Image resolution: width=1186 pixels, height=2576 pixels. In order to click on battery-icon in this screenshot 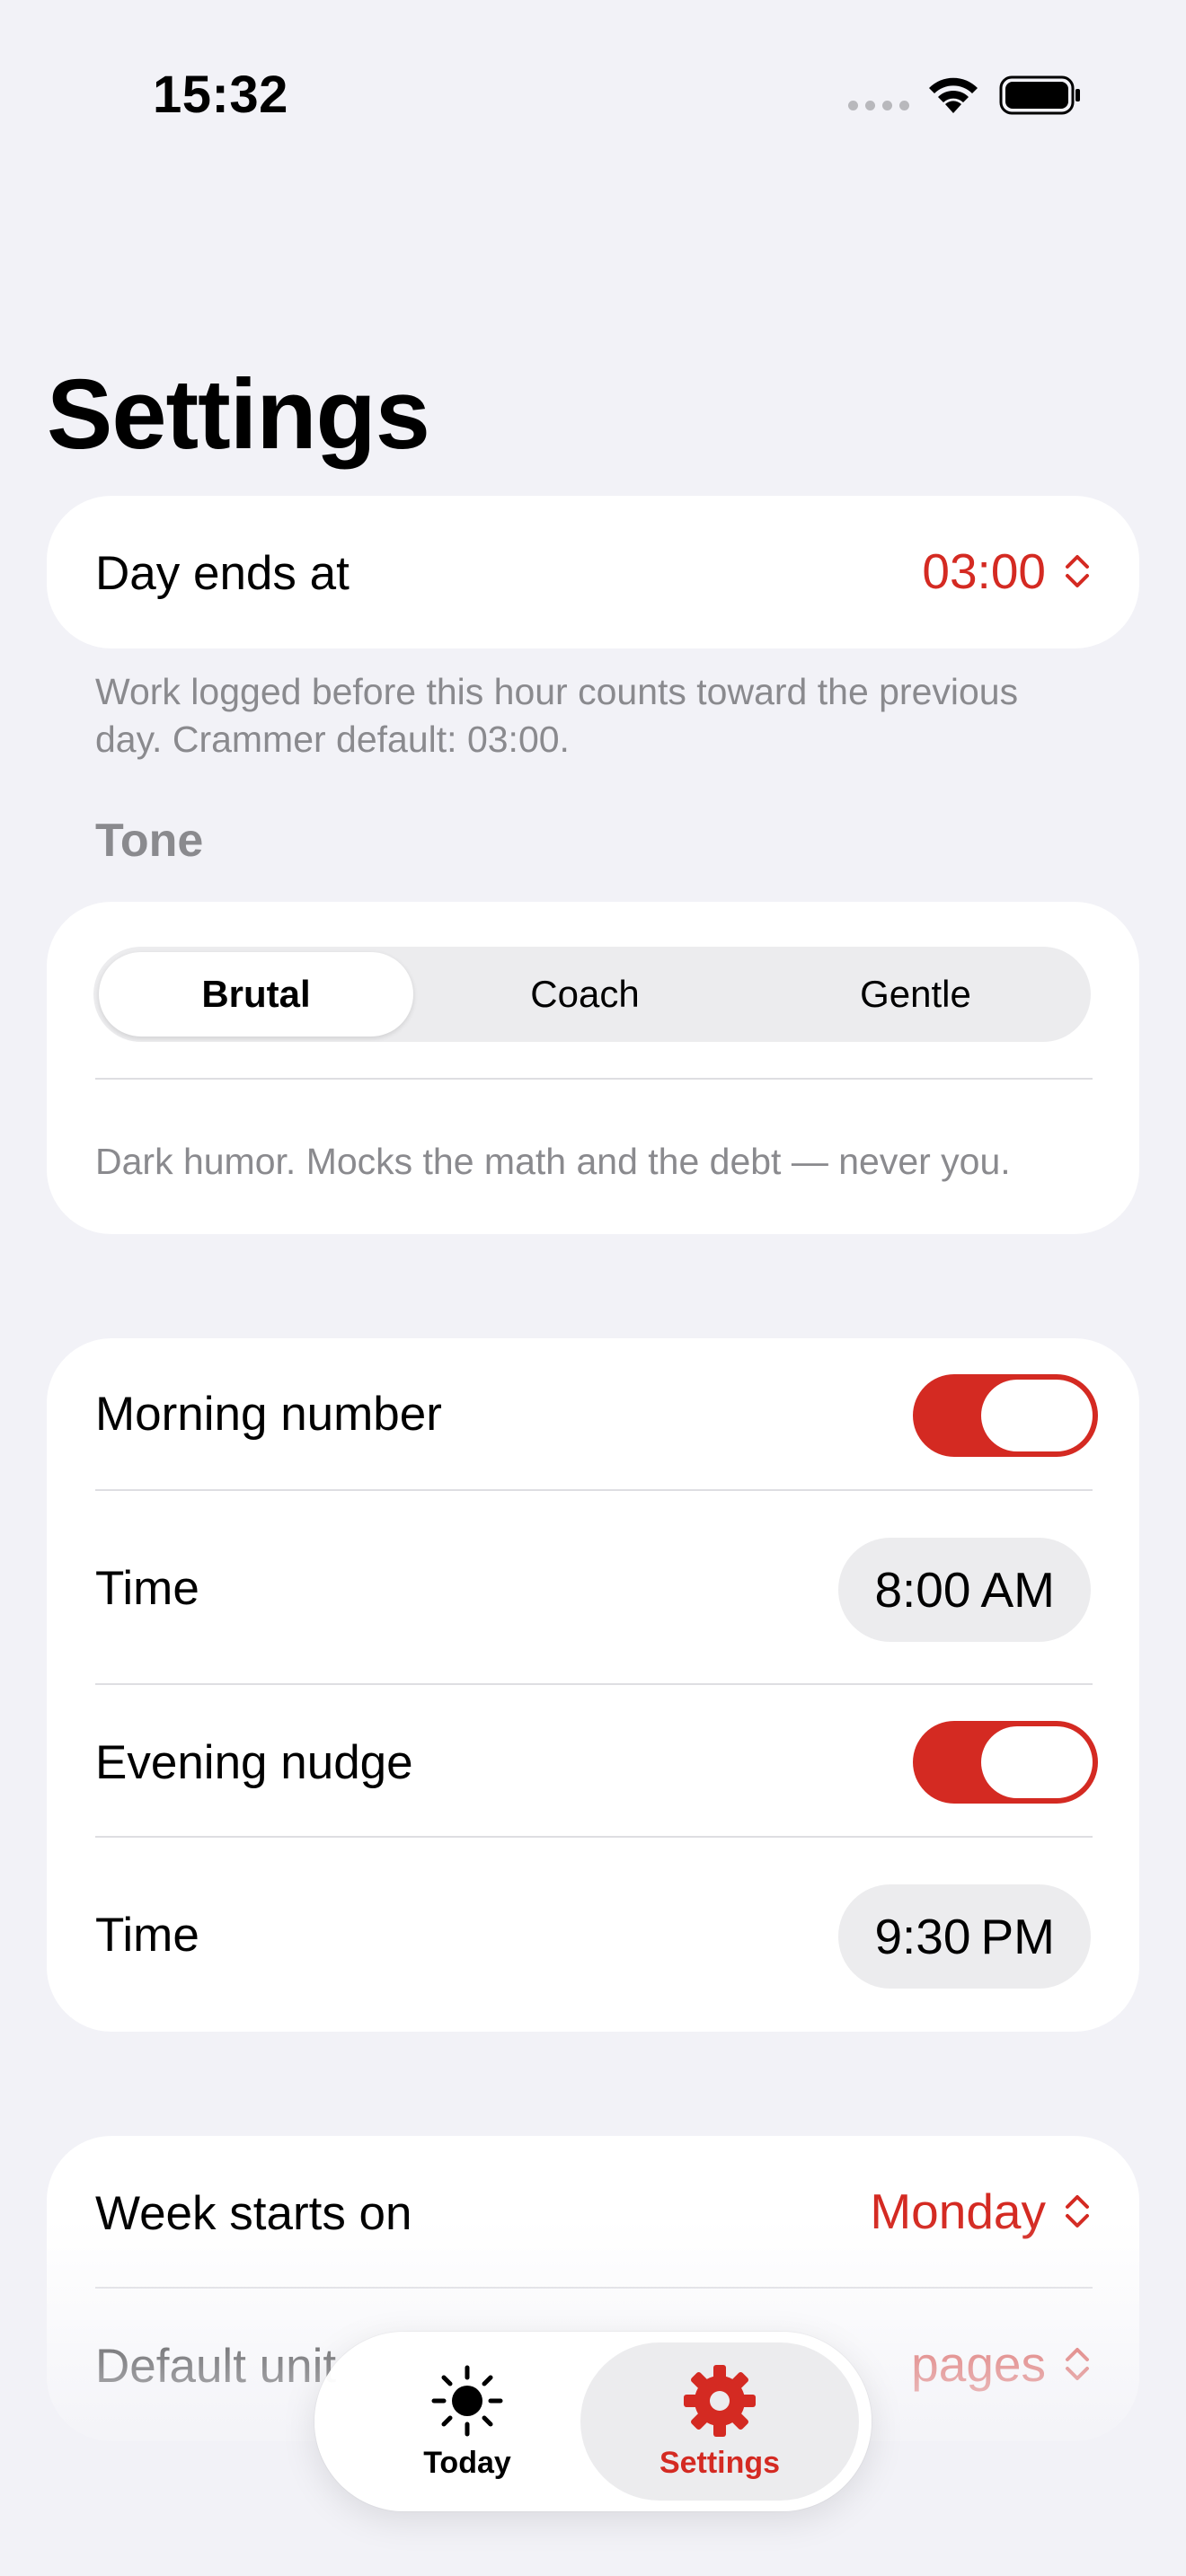, I will do `click(1039, 95)`.